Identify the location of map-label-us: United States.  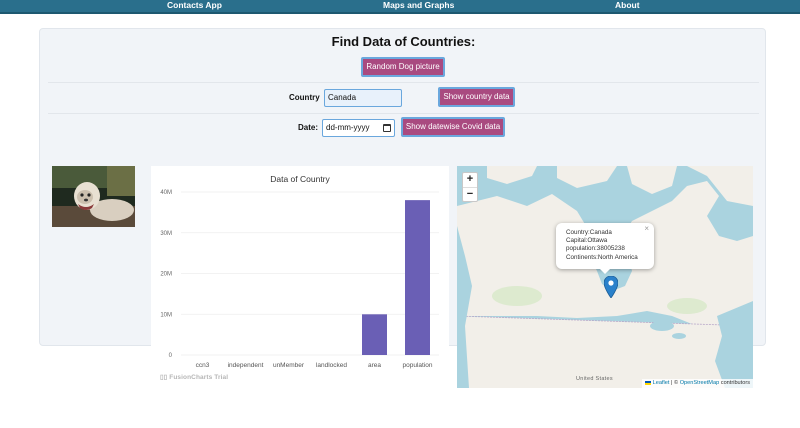
(594, 379).